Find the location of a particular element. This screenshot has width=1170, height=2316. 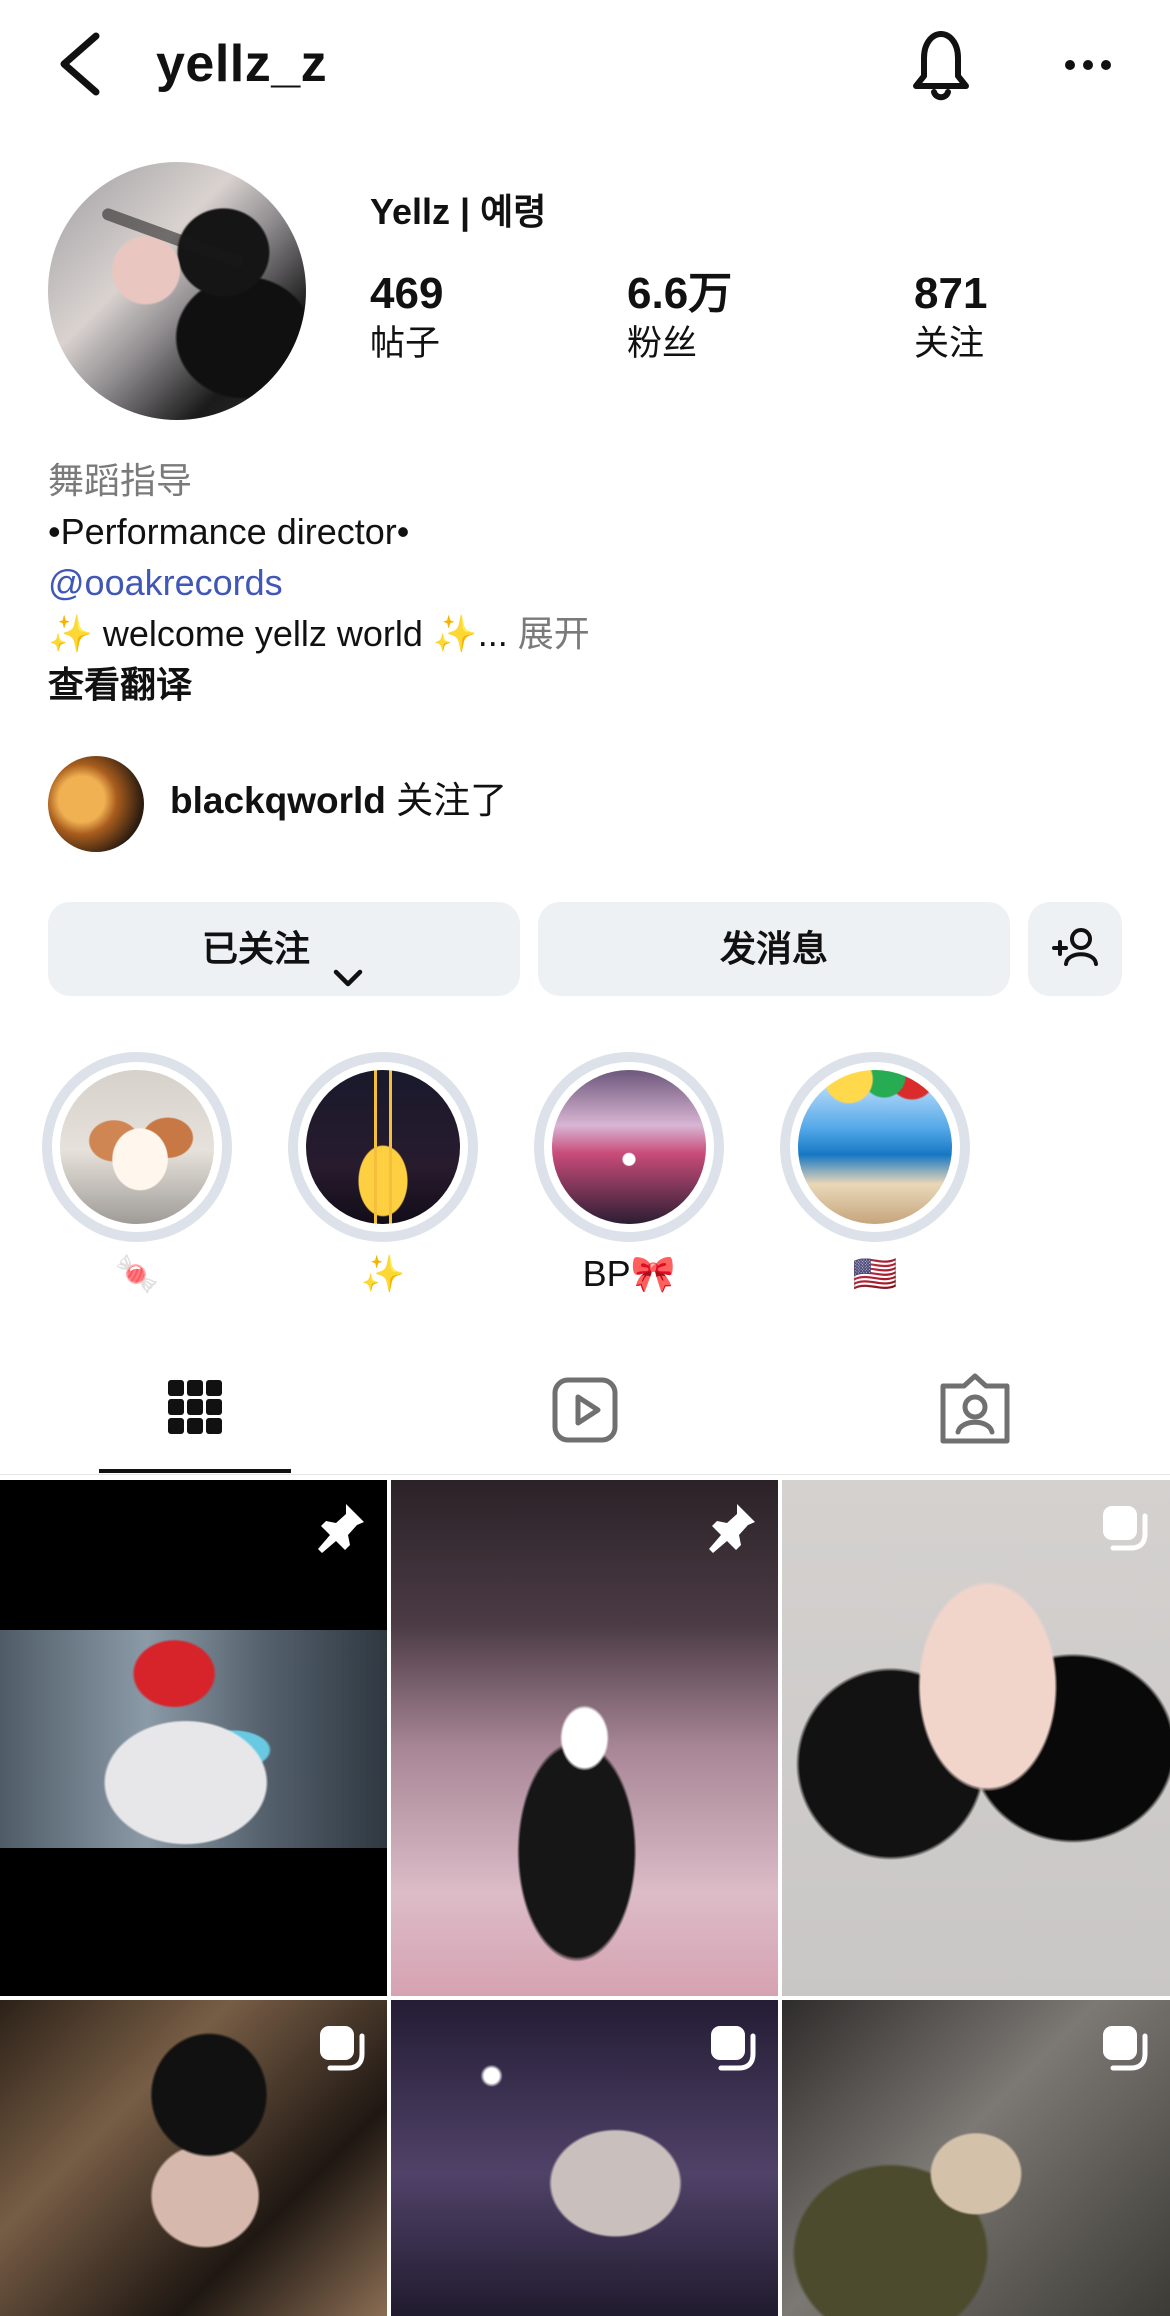

bio-category: 舞蹈指导 is located at coordinates (120, 480).